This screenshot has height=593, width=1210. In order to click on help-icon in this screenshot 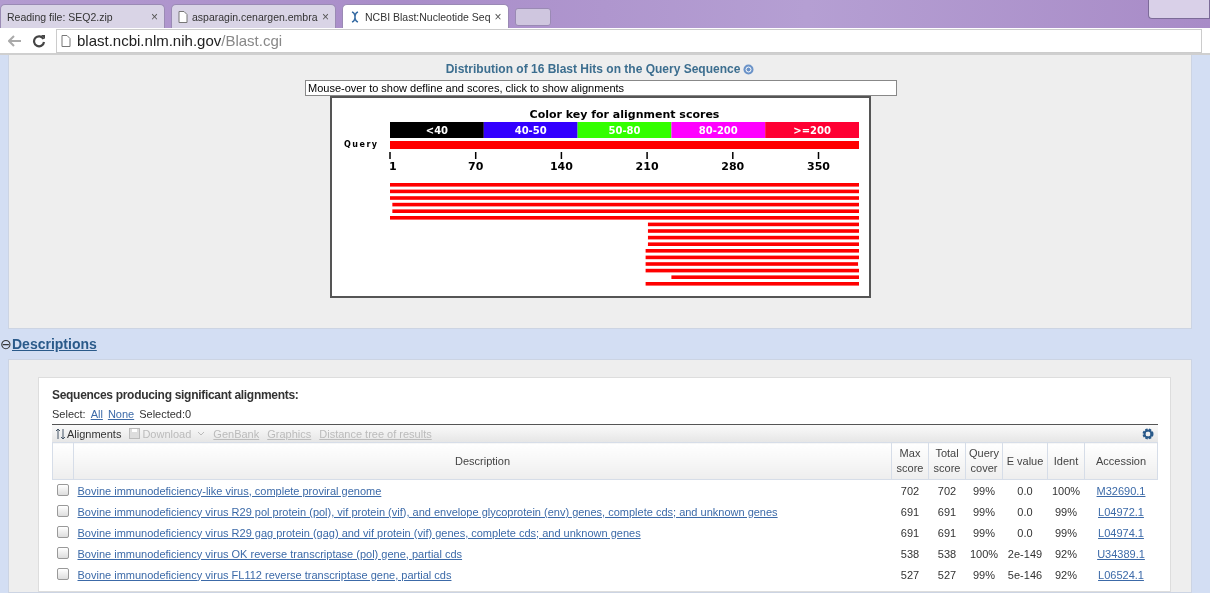, I will do `click(749, 69)`.